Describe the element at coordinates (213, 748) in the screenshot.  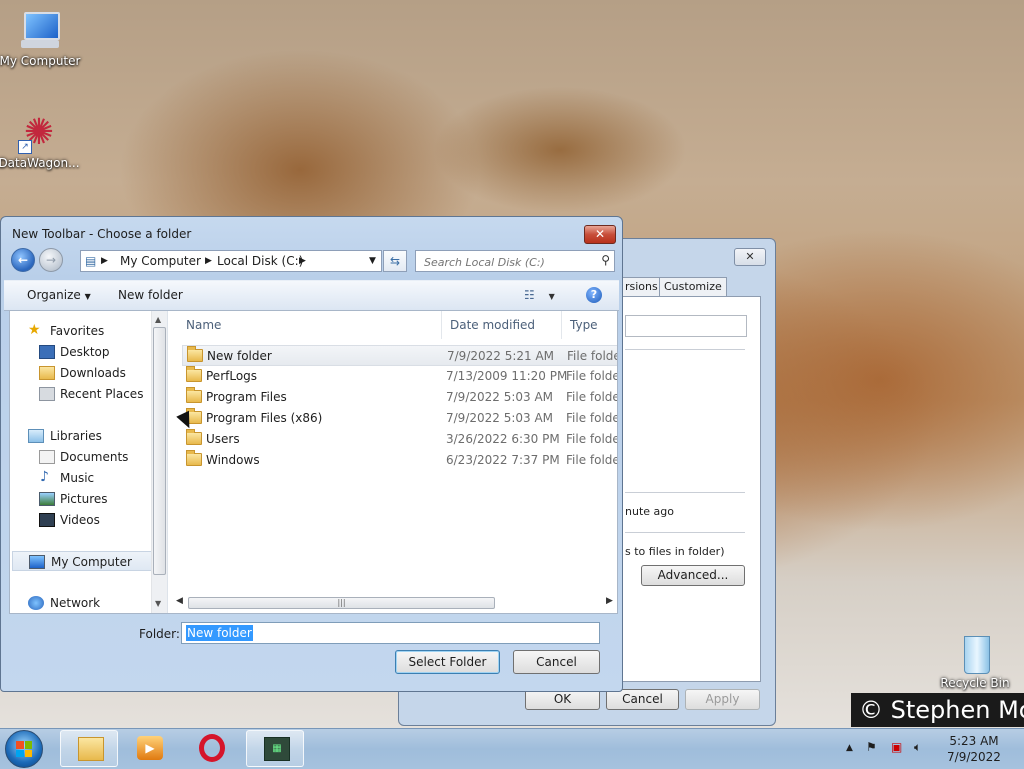
I see `taskbar-opera` at that location.